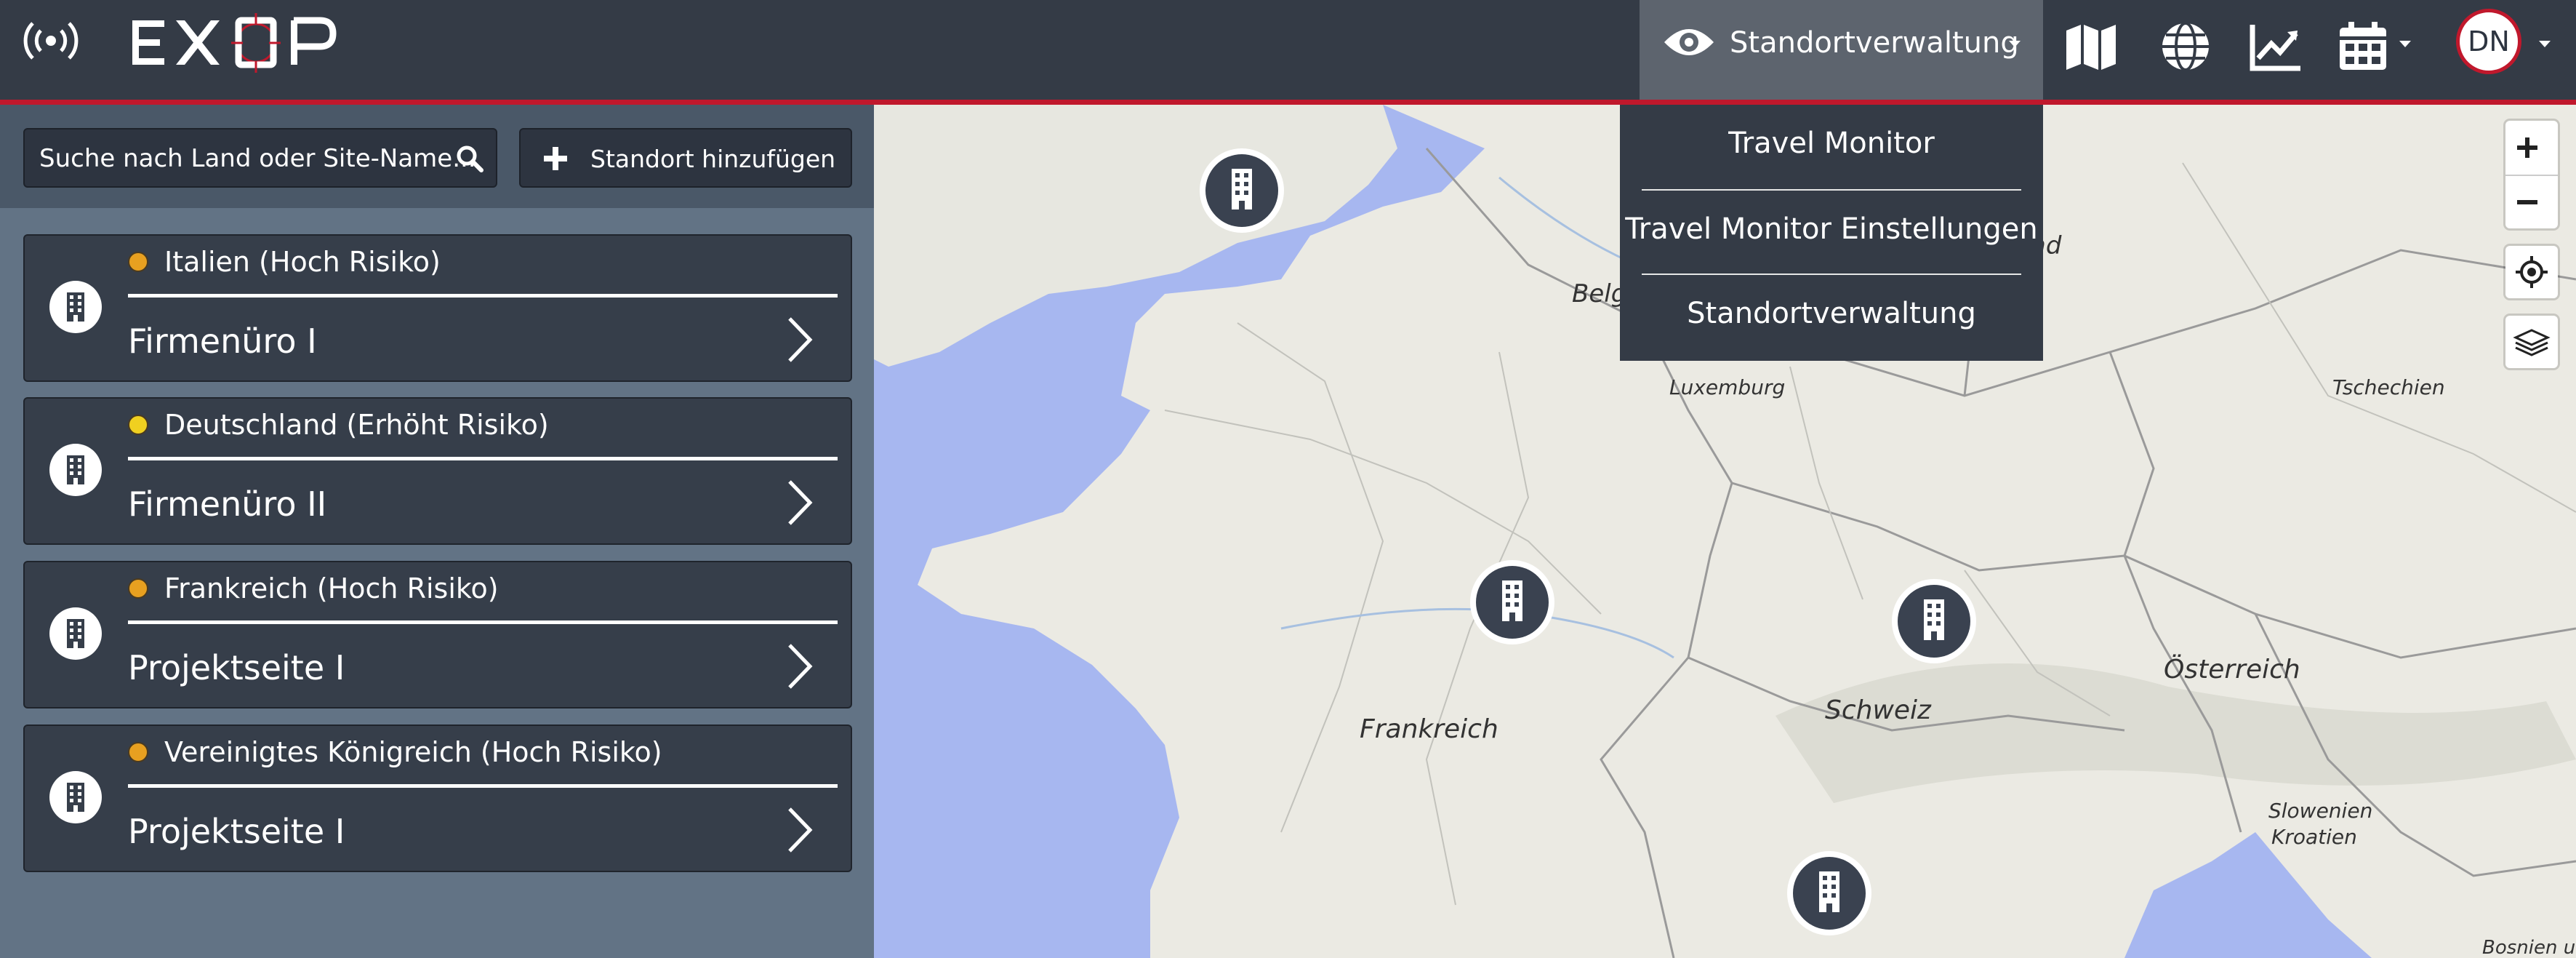 Image resolution: width=2576 pixels, height=958 pixels. What do you see at coordinates (2488, 41) in the screenshot?
I see `avatar: DN` at bounding box center [2488, 41].